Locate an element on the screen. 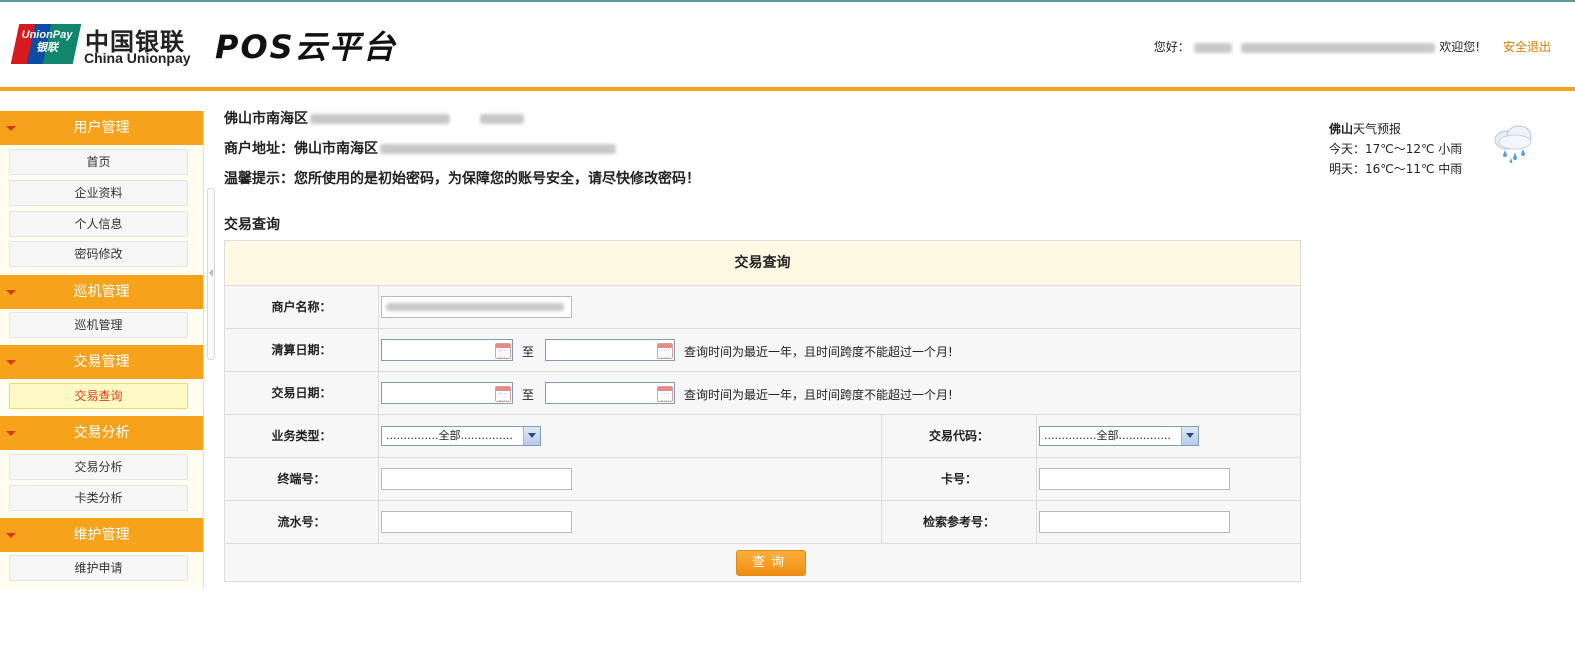 Image resolution: width=1575 pixels, height=661 pixels. trade-date-start-input is located at coordinates (447, 393).